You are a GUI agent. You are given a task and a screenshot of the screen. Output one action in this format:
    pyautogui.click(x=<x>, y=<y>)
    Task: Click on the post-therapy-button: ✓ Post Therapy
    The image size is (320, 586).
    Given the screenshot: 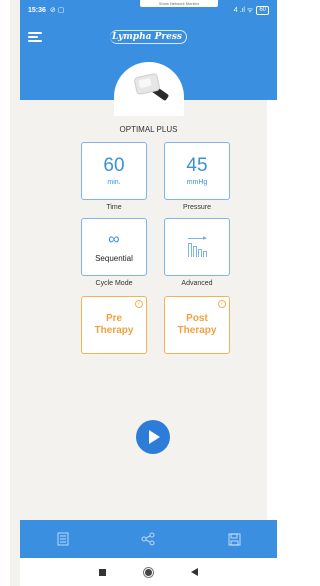 What is the action you would take?
    pyautogui.click(x=197, y=325)
    